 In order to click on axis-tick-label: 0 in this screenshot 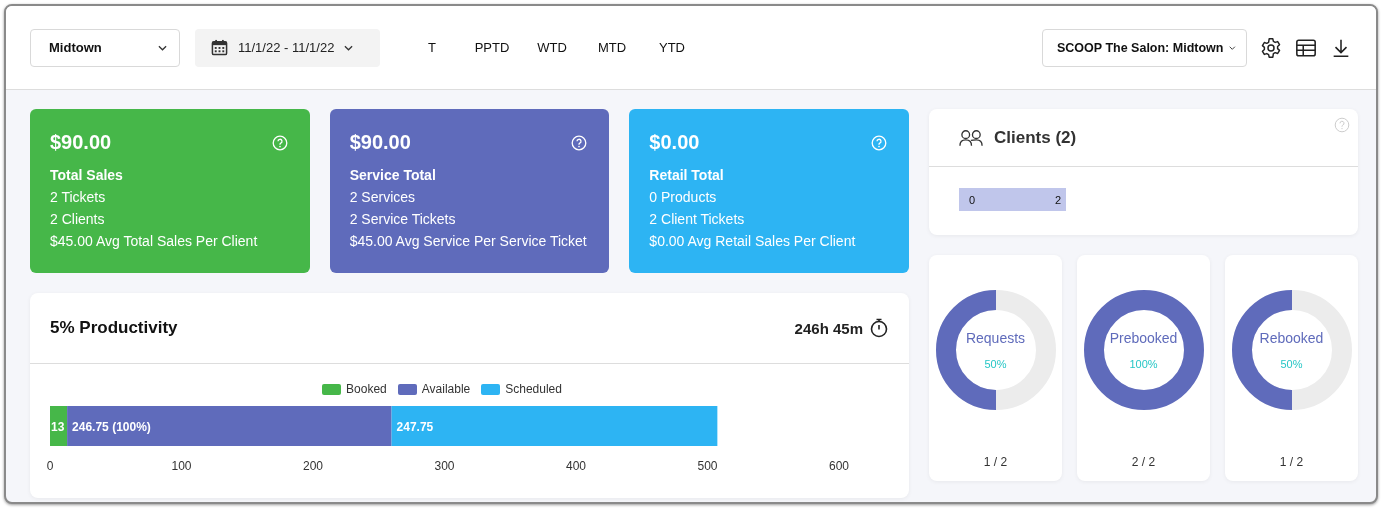, I will do `click(50, 466)`.